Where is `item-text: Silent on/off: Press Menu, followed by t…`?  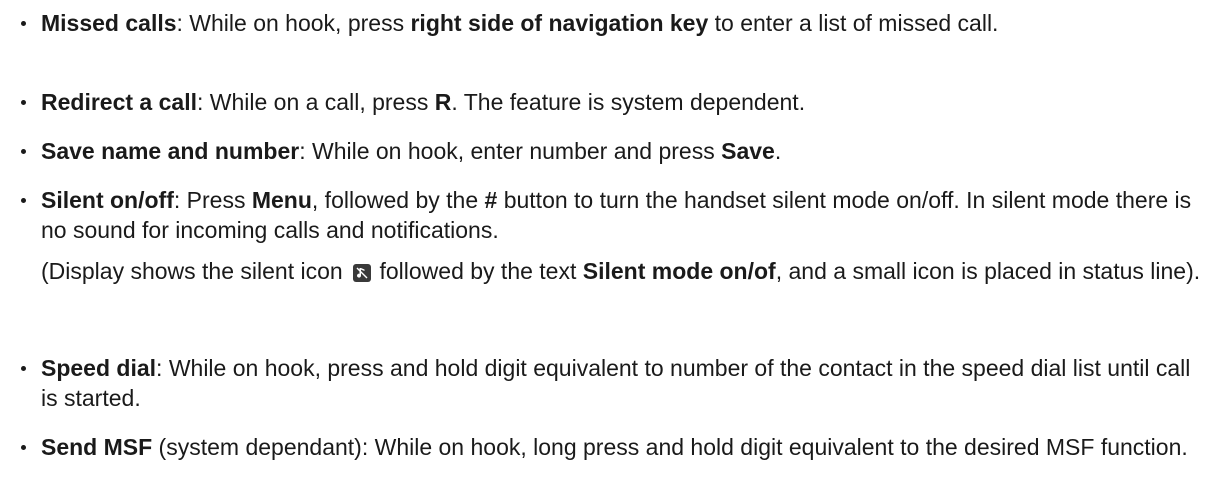 item-text: Silent on/off: Press Menu, followed by t… is located at coordinates (616, 215).